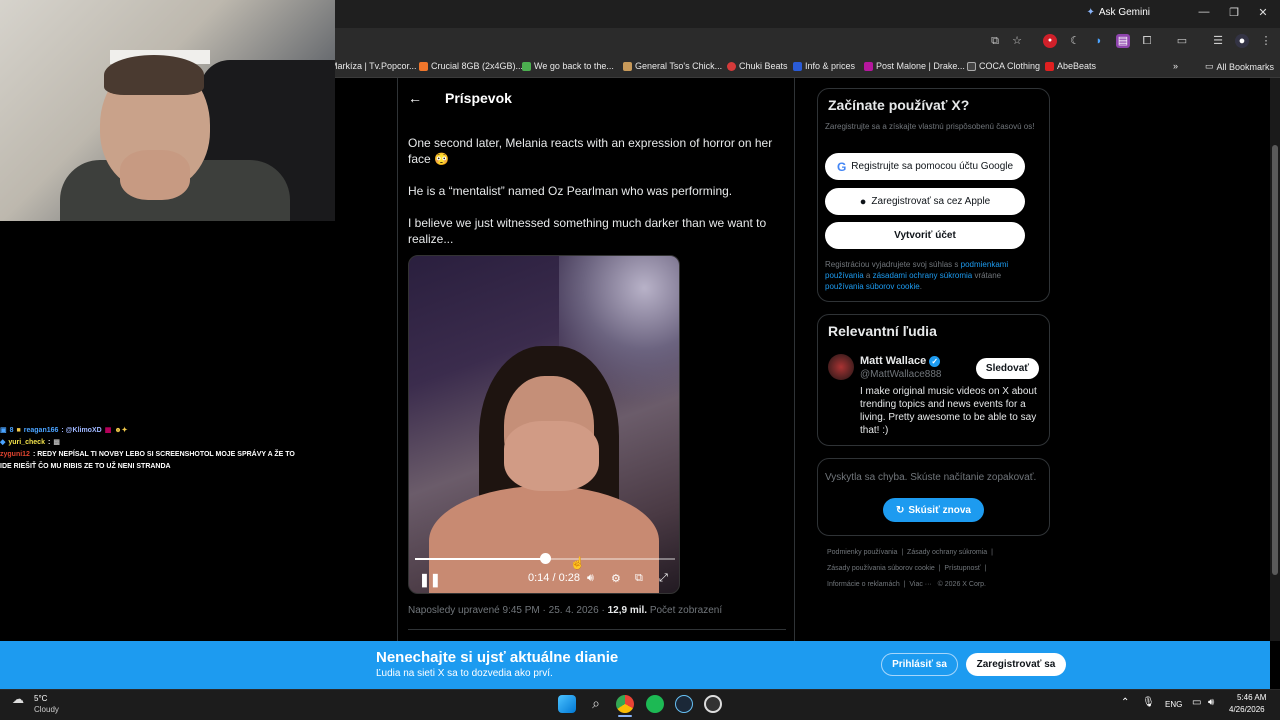  I want to click on footer-link: Zásady používania súborov cookie, so click(881, 568).